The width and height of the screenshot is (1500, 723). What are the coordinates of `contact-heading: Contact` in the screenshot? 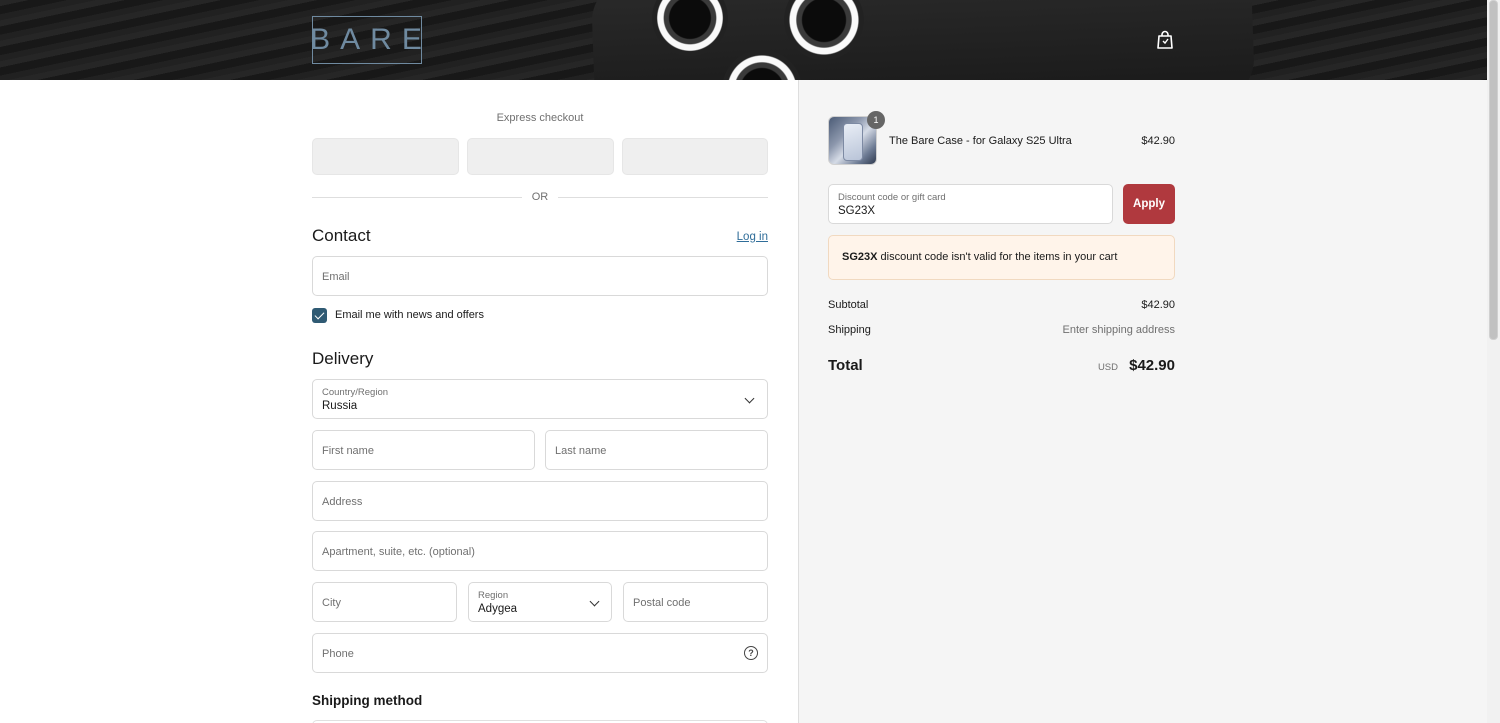 It's located at (341, 235).